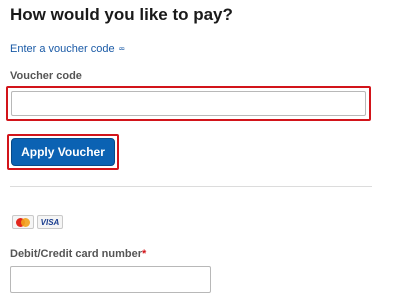 The width and height of the screenshot is (400, 301). I want to click on chevron-up-icon: ⮹, so click(121, 49).